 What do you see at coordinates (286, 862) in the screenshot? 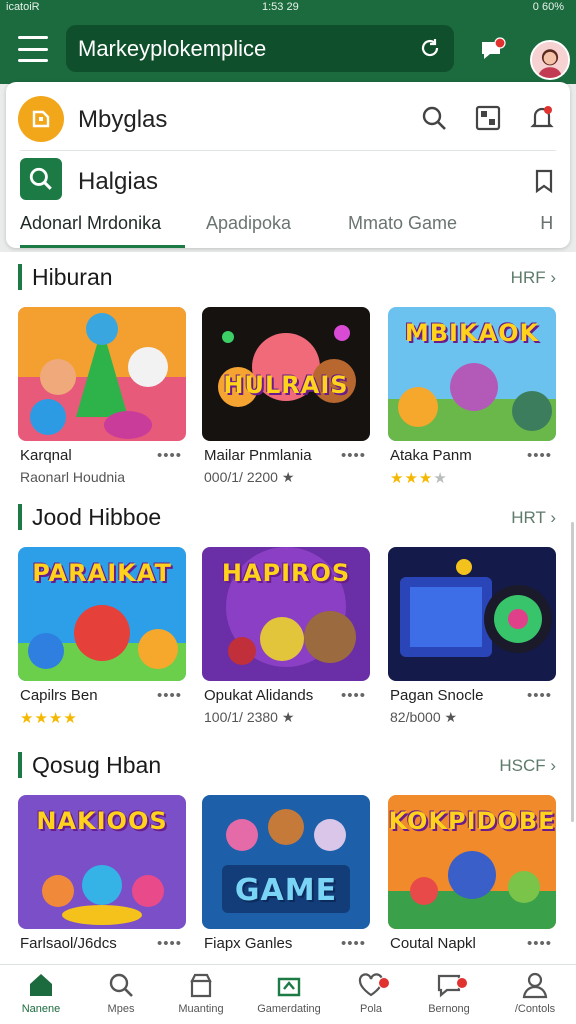
I see `game-thumbnail: GAME` at bounding box center [286, 862].